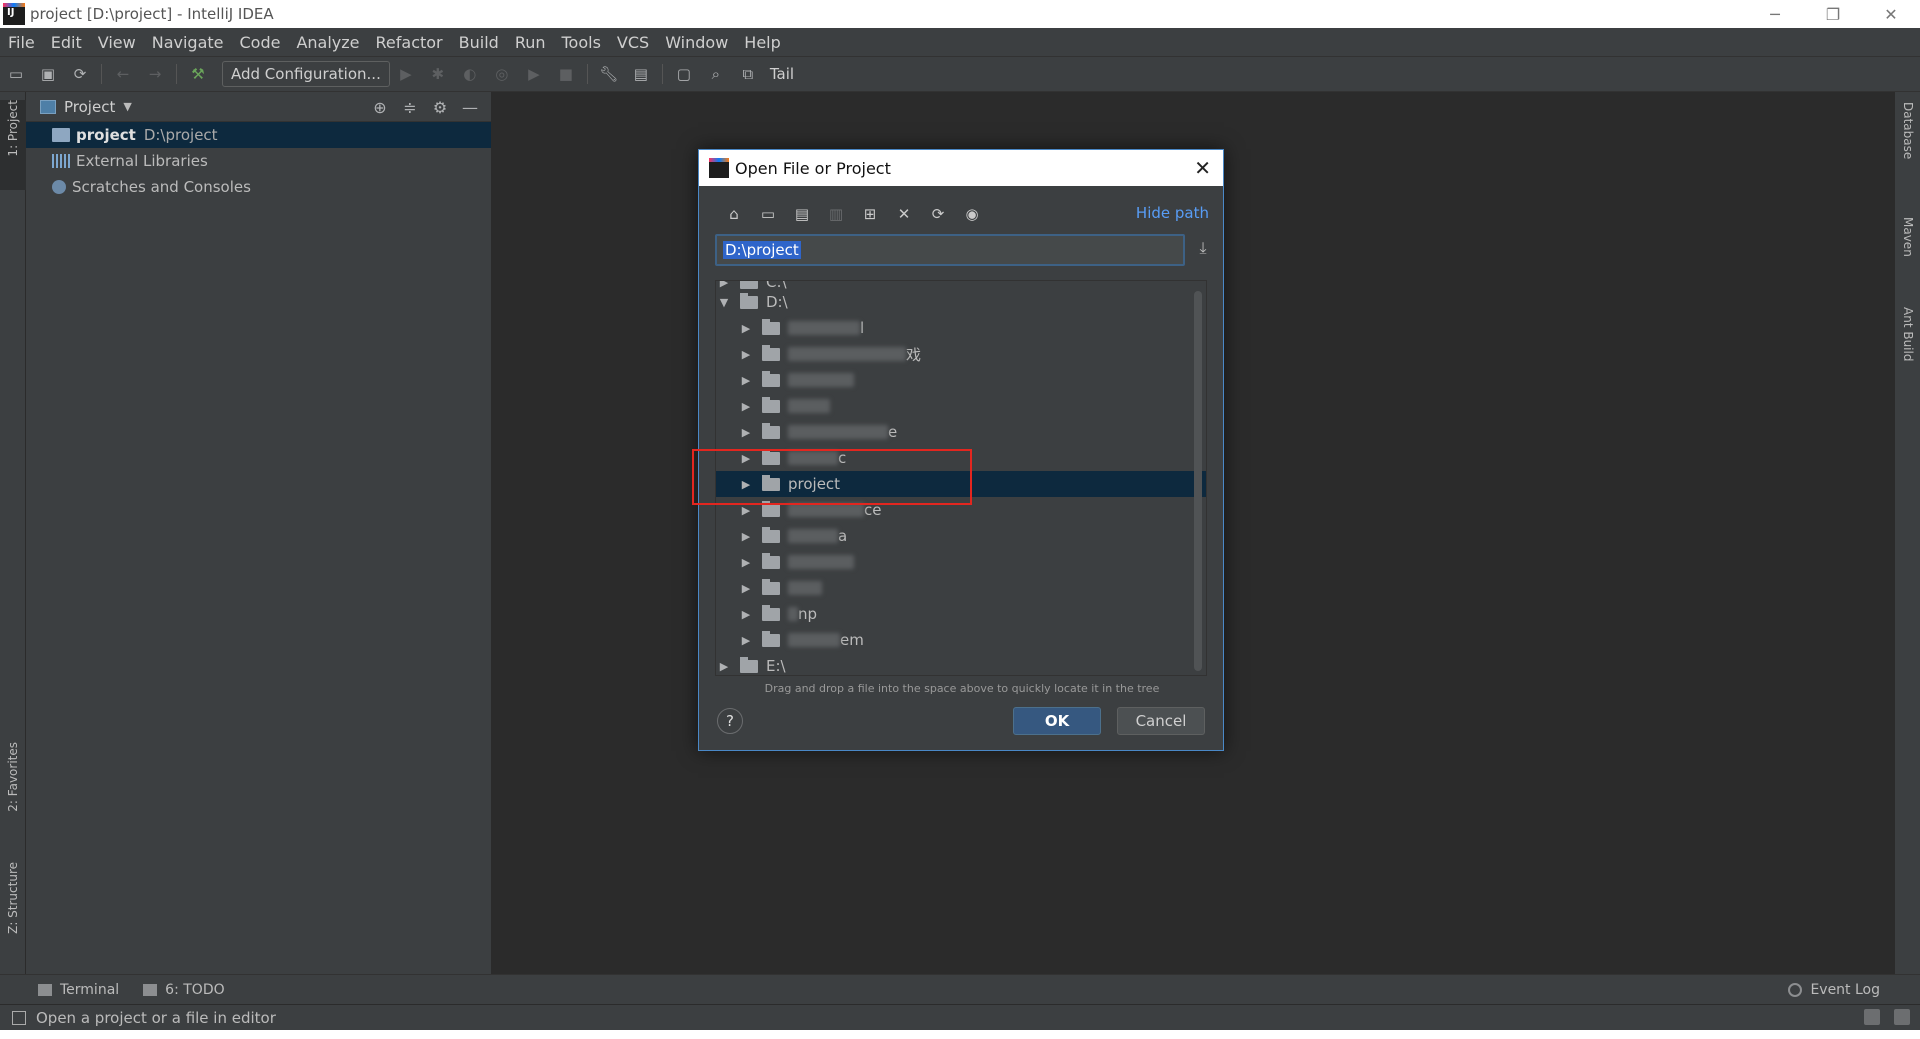 The width and height of the screenshot is (1920, 1039). Describe the element at coordinates (440, 107) in the screenshot. I see `gear-icon: ⚙` at that location.